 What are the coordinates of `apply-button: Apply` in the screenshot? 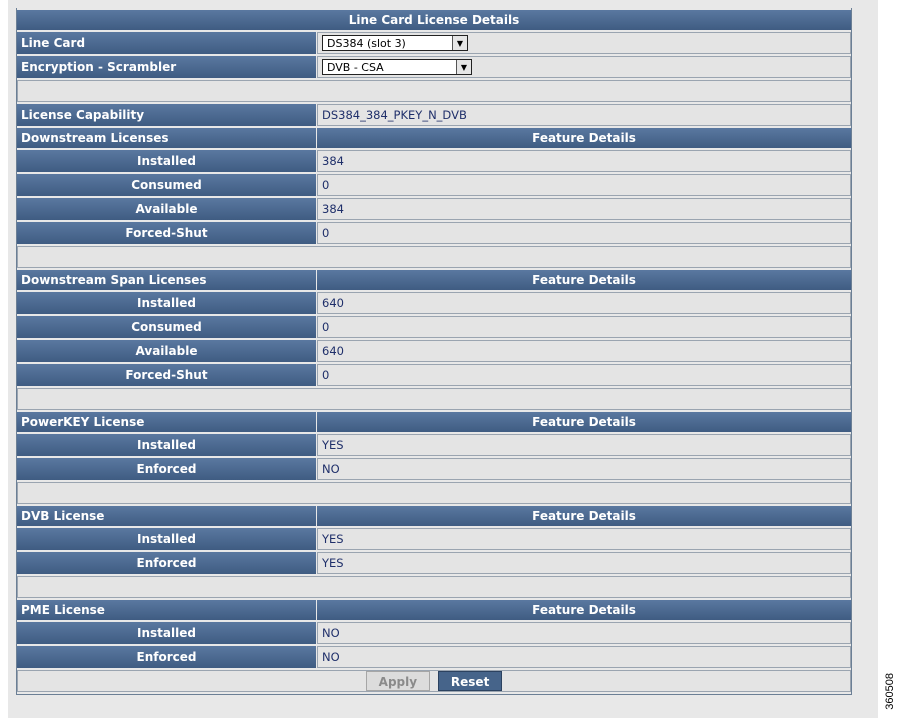 It's located at (398, 681).